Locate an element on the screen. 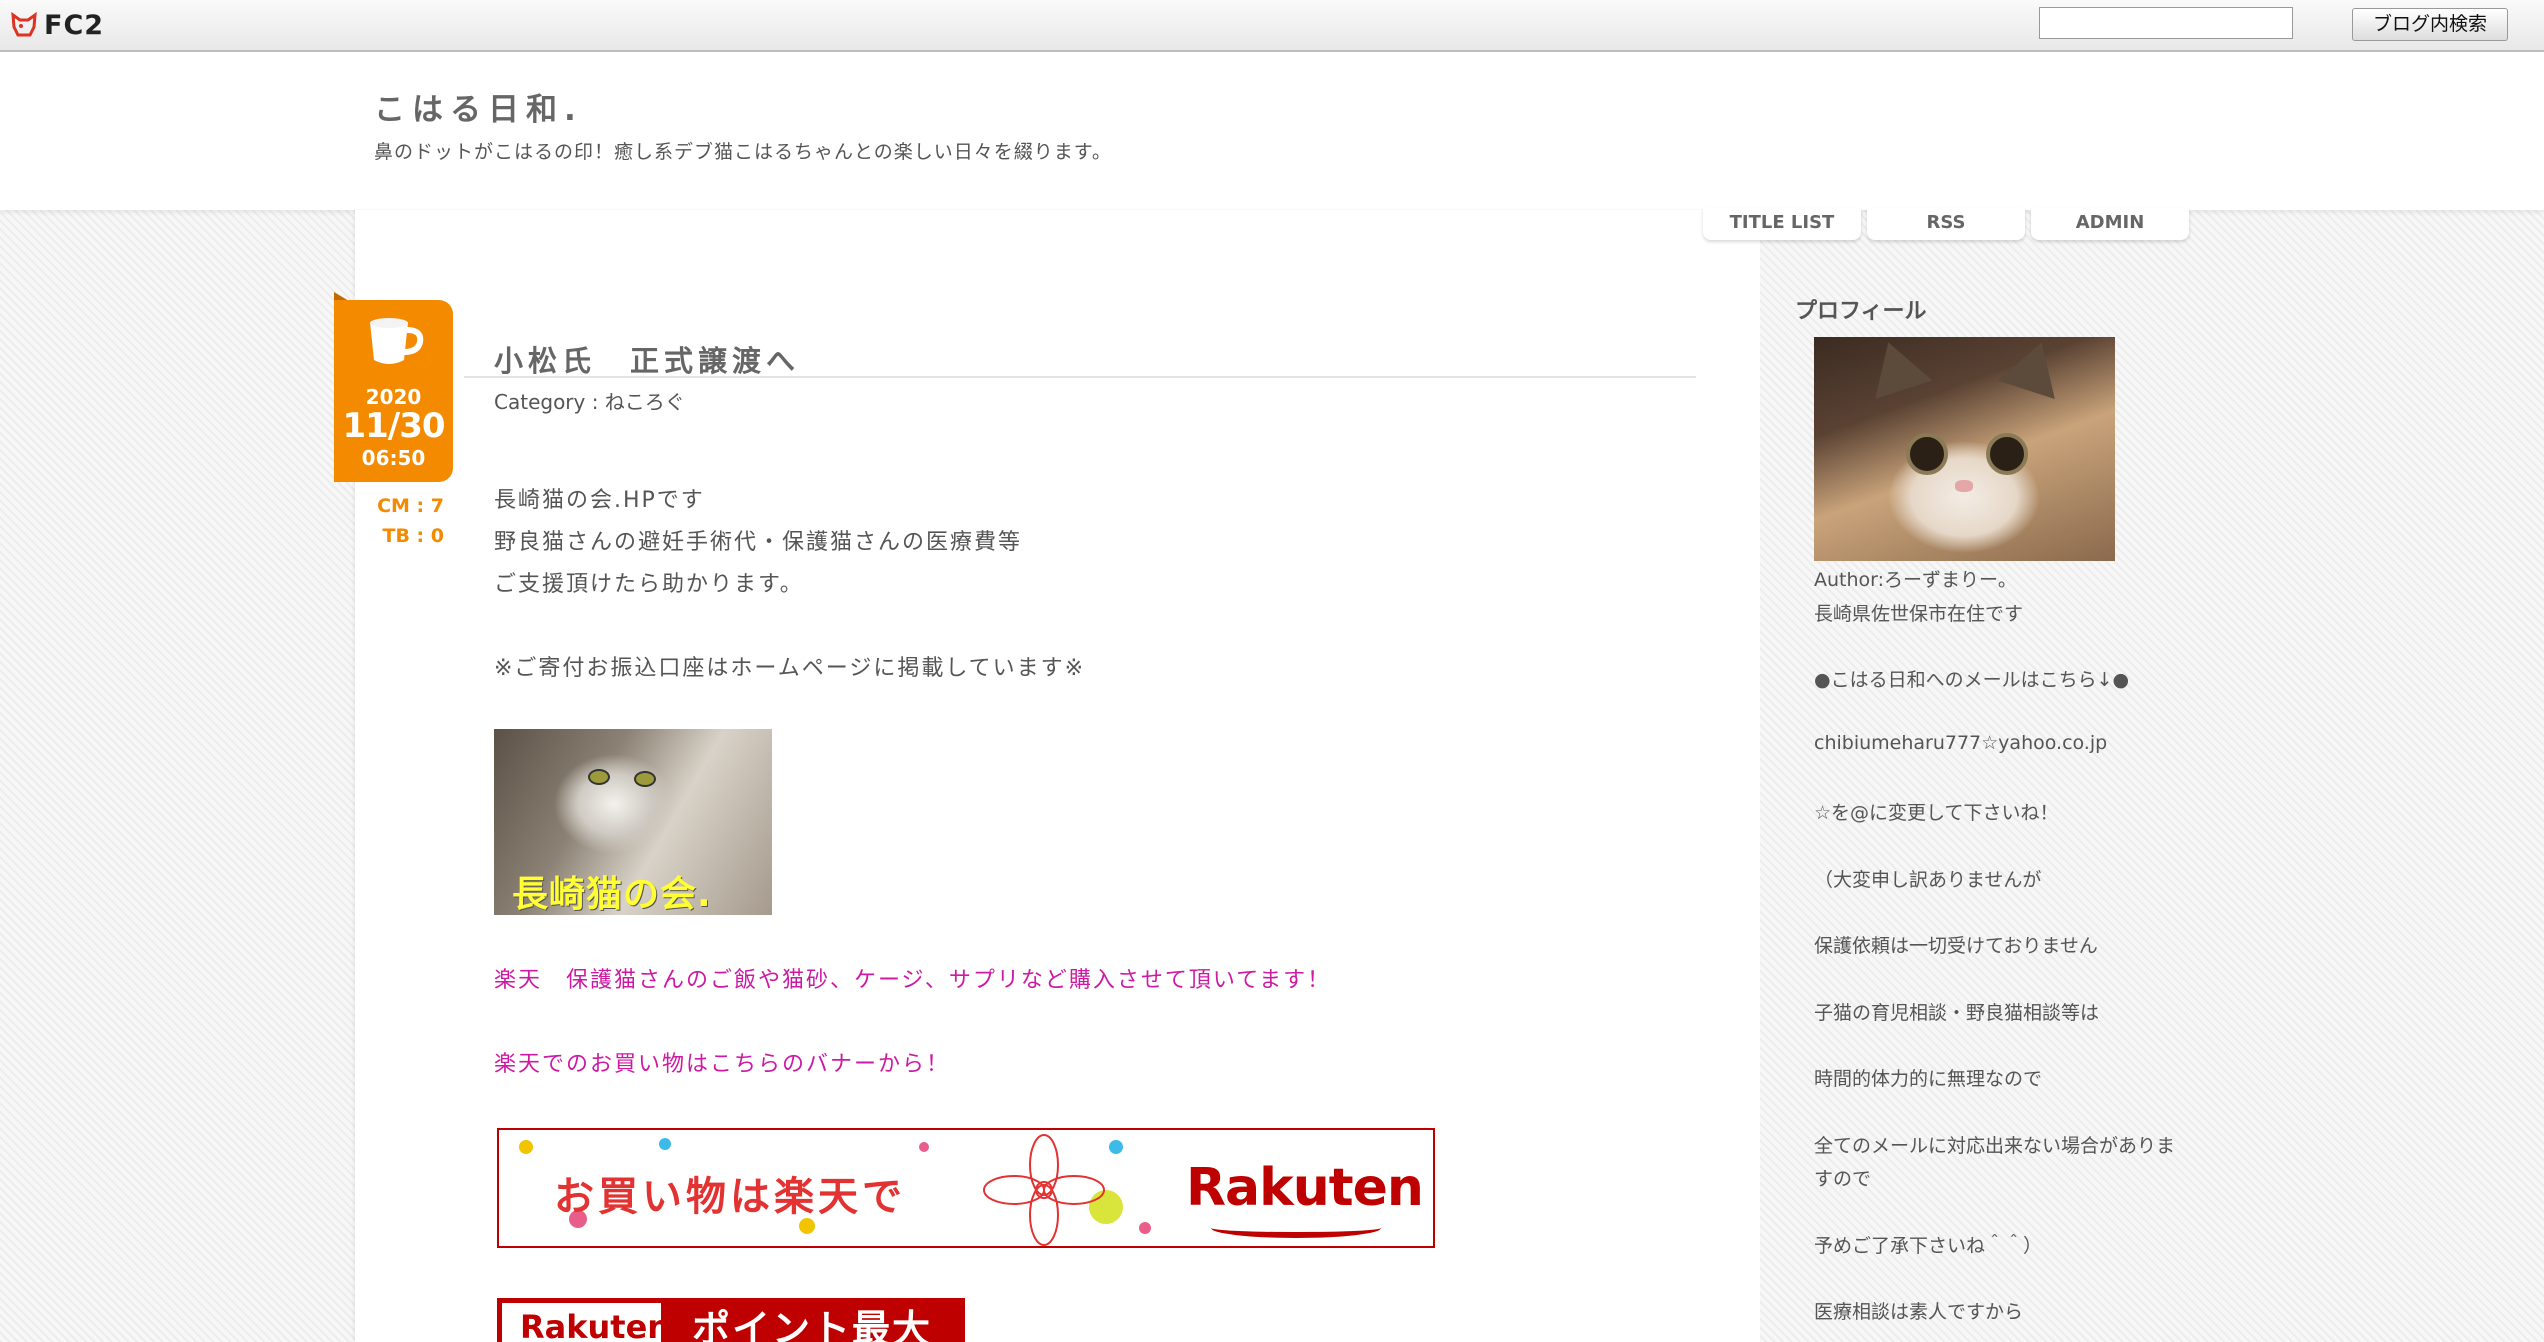 The width and height of the screenshot is (2544, 1342). nav-rss: RSS is located at coordinates (1946, 224).